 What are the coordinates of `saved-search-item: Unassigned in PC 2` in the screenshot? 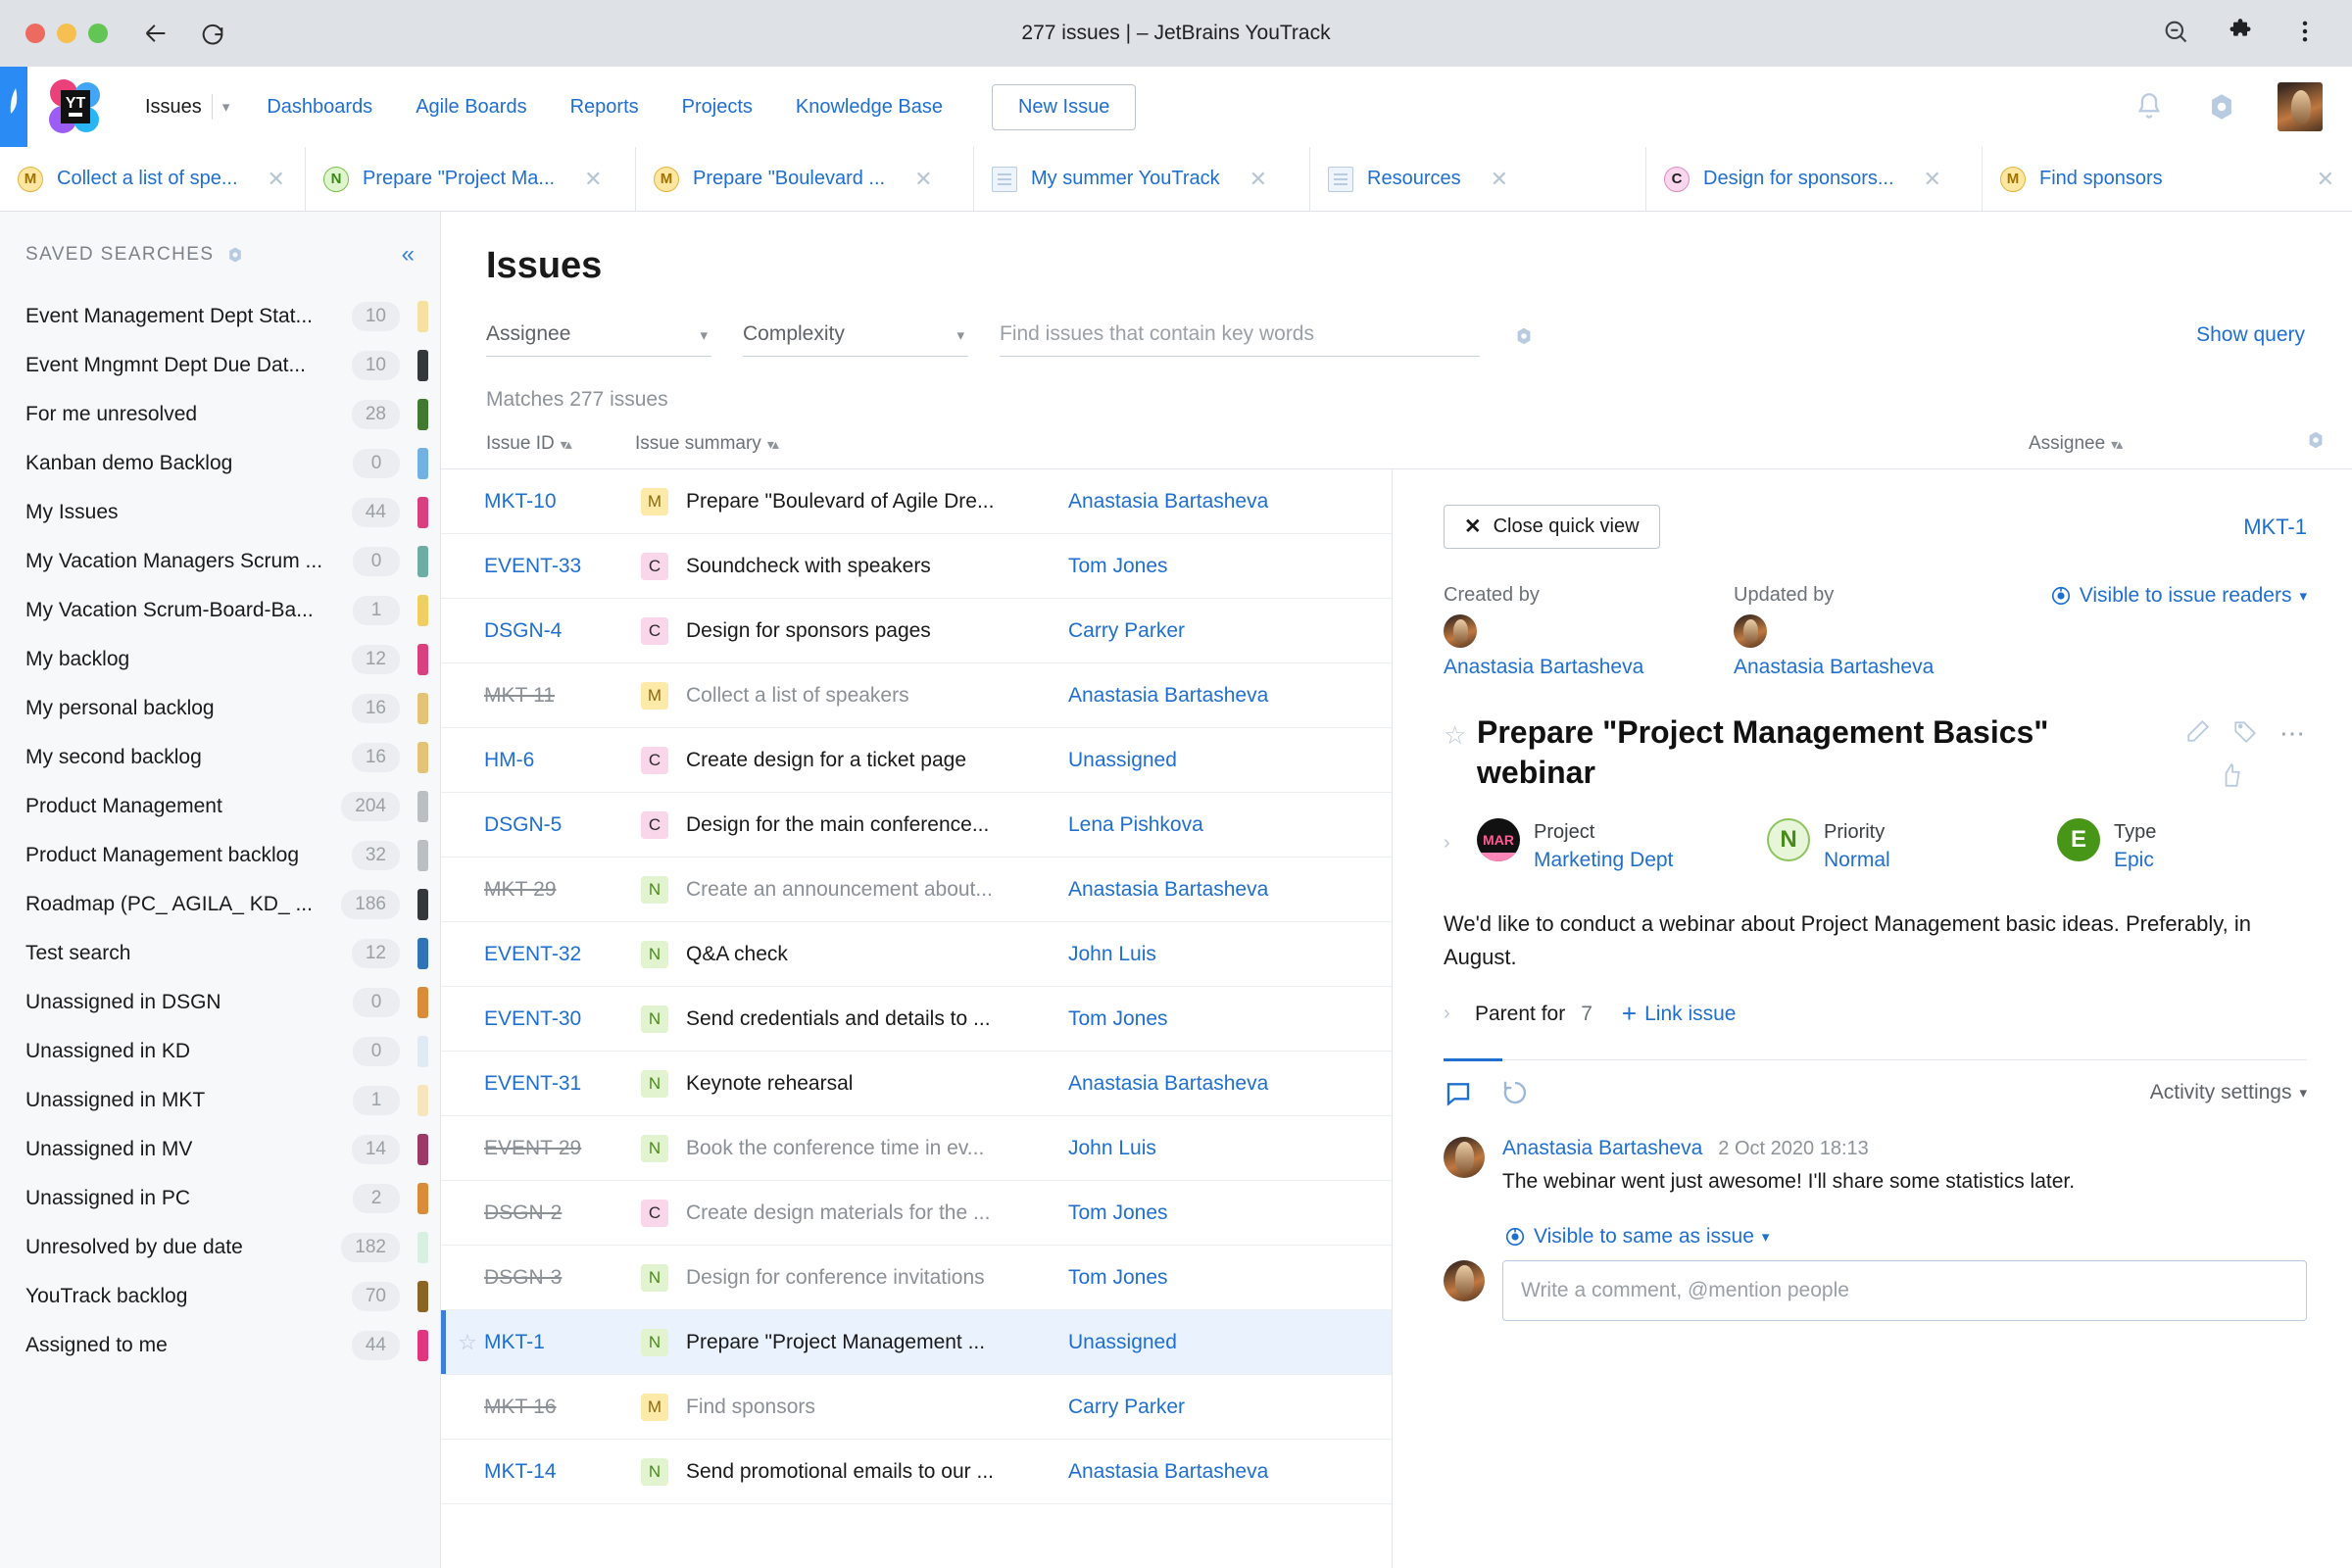 It's located at (220, 1198).